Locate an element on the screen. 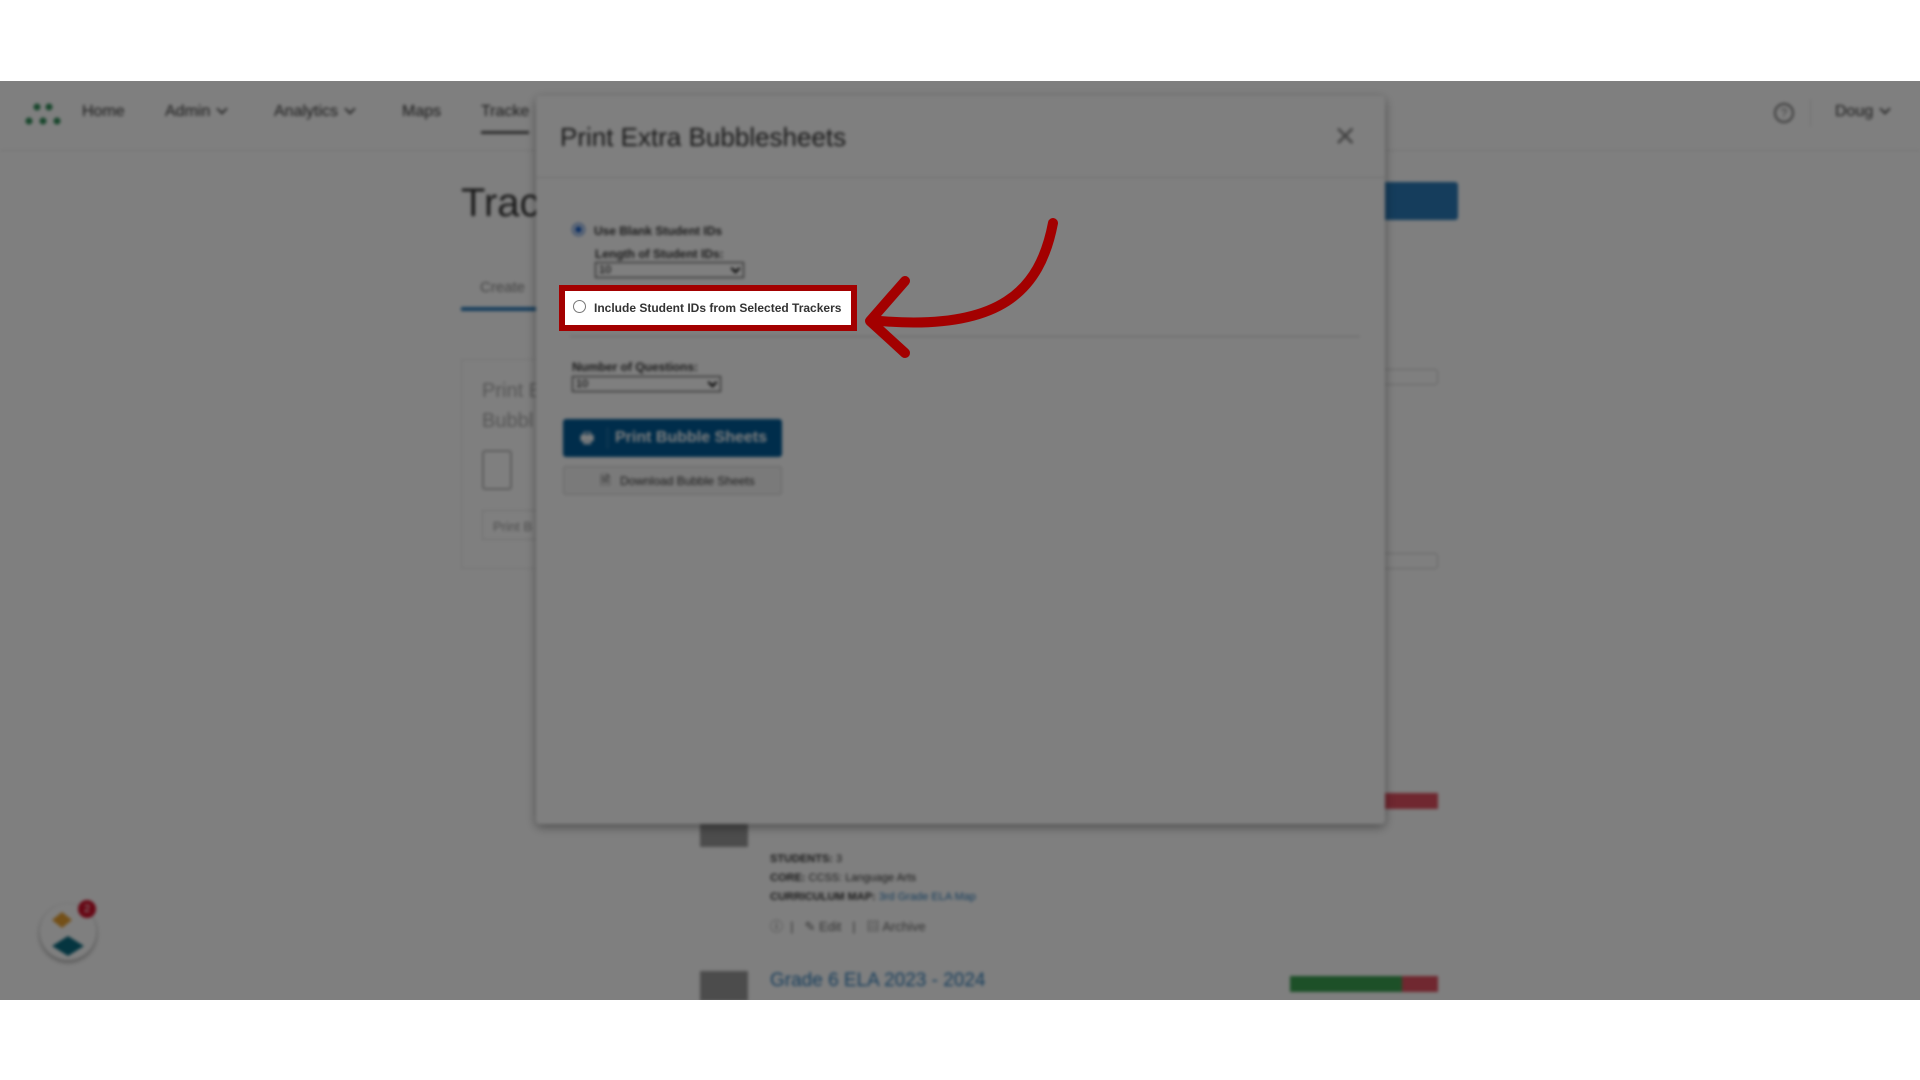  annotation-arrow-icon is located at coordinates (961, 288).